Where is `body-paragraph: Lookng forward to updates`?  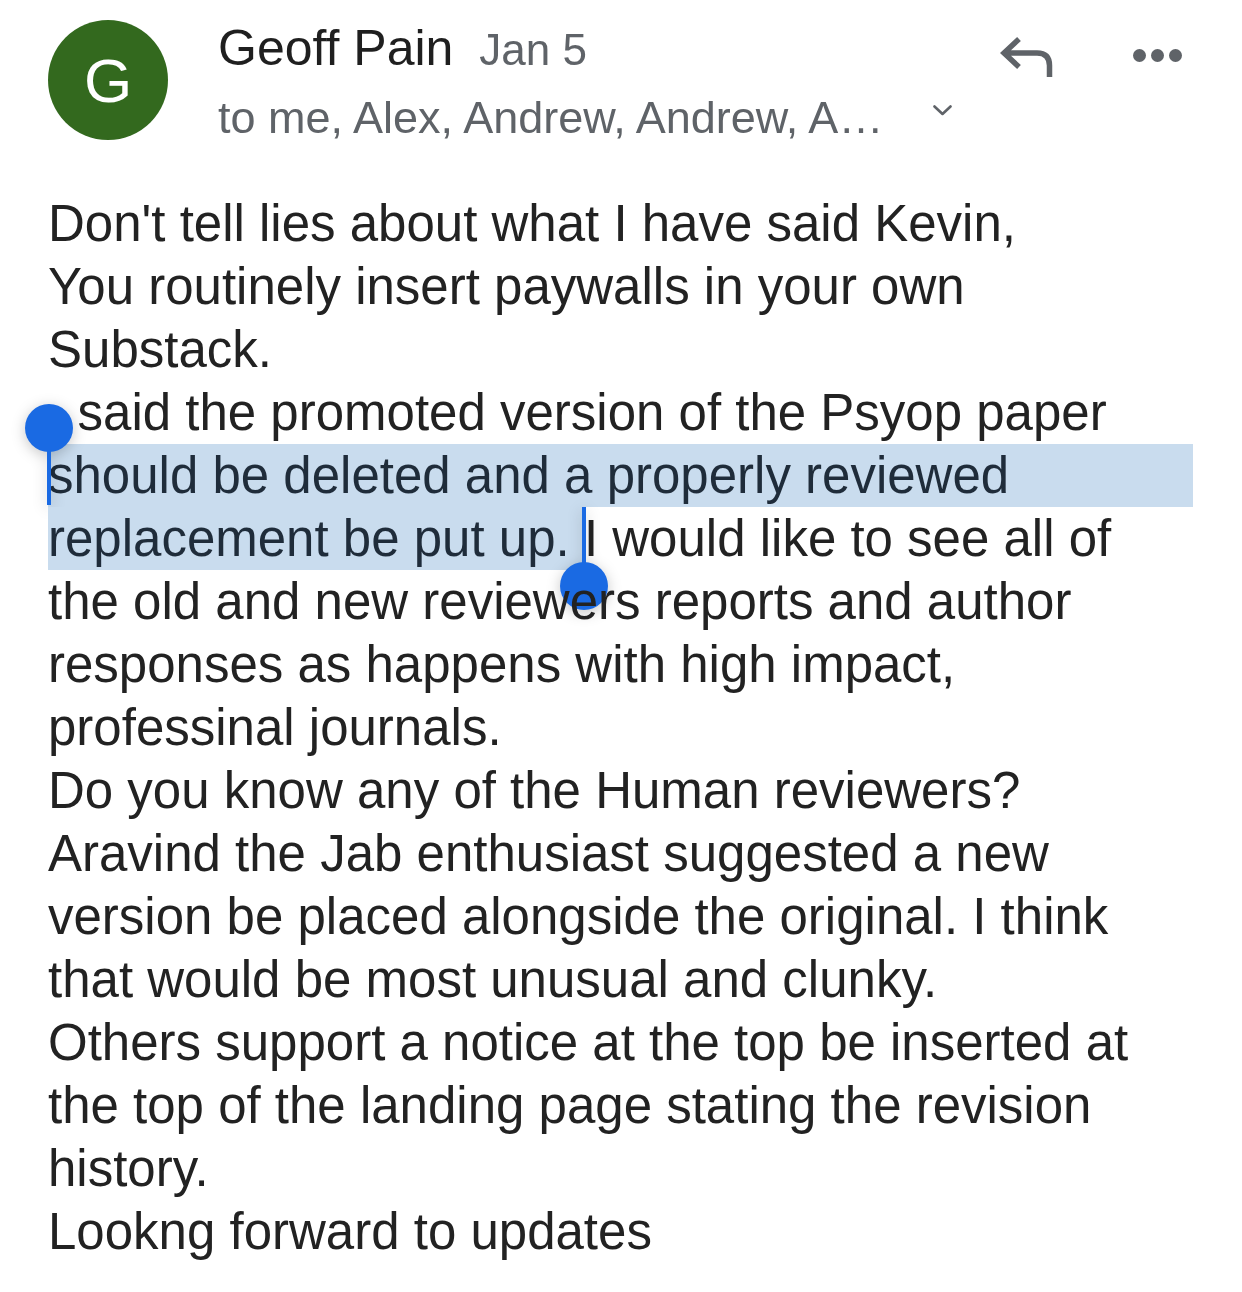 body-paragraph: Lookng forward to updates is located at coordinates (350, 1232).